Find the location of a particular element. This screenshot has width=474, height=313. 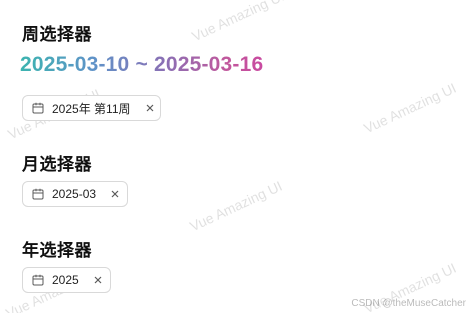

year-picker: 2025 is located at coordinates (66, 280).